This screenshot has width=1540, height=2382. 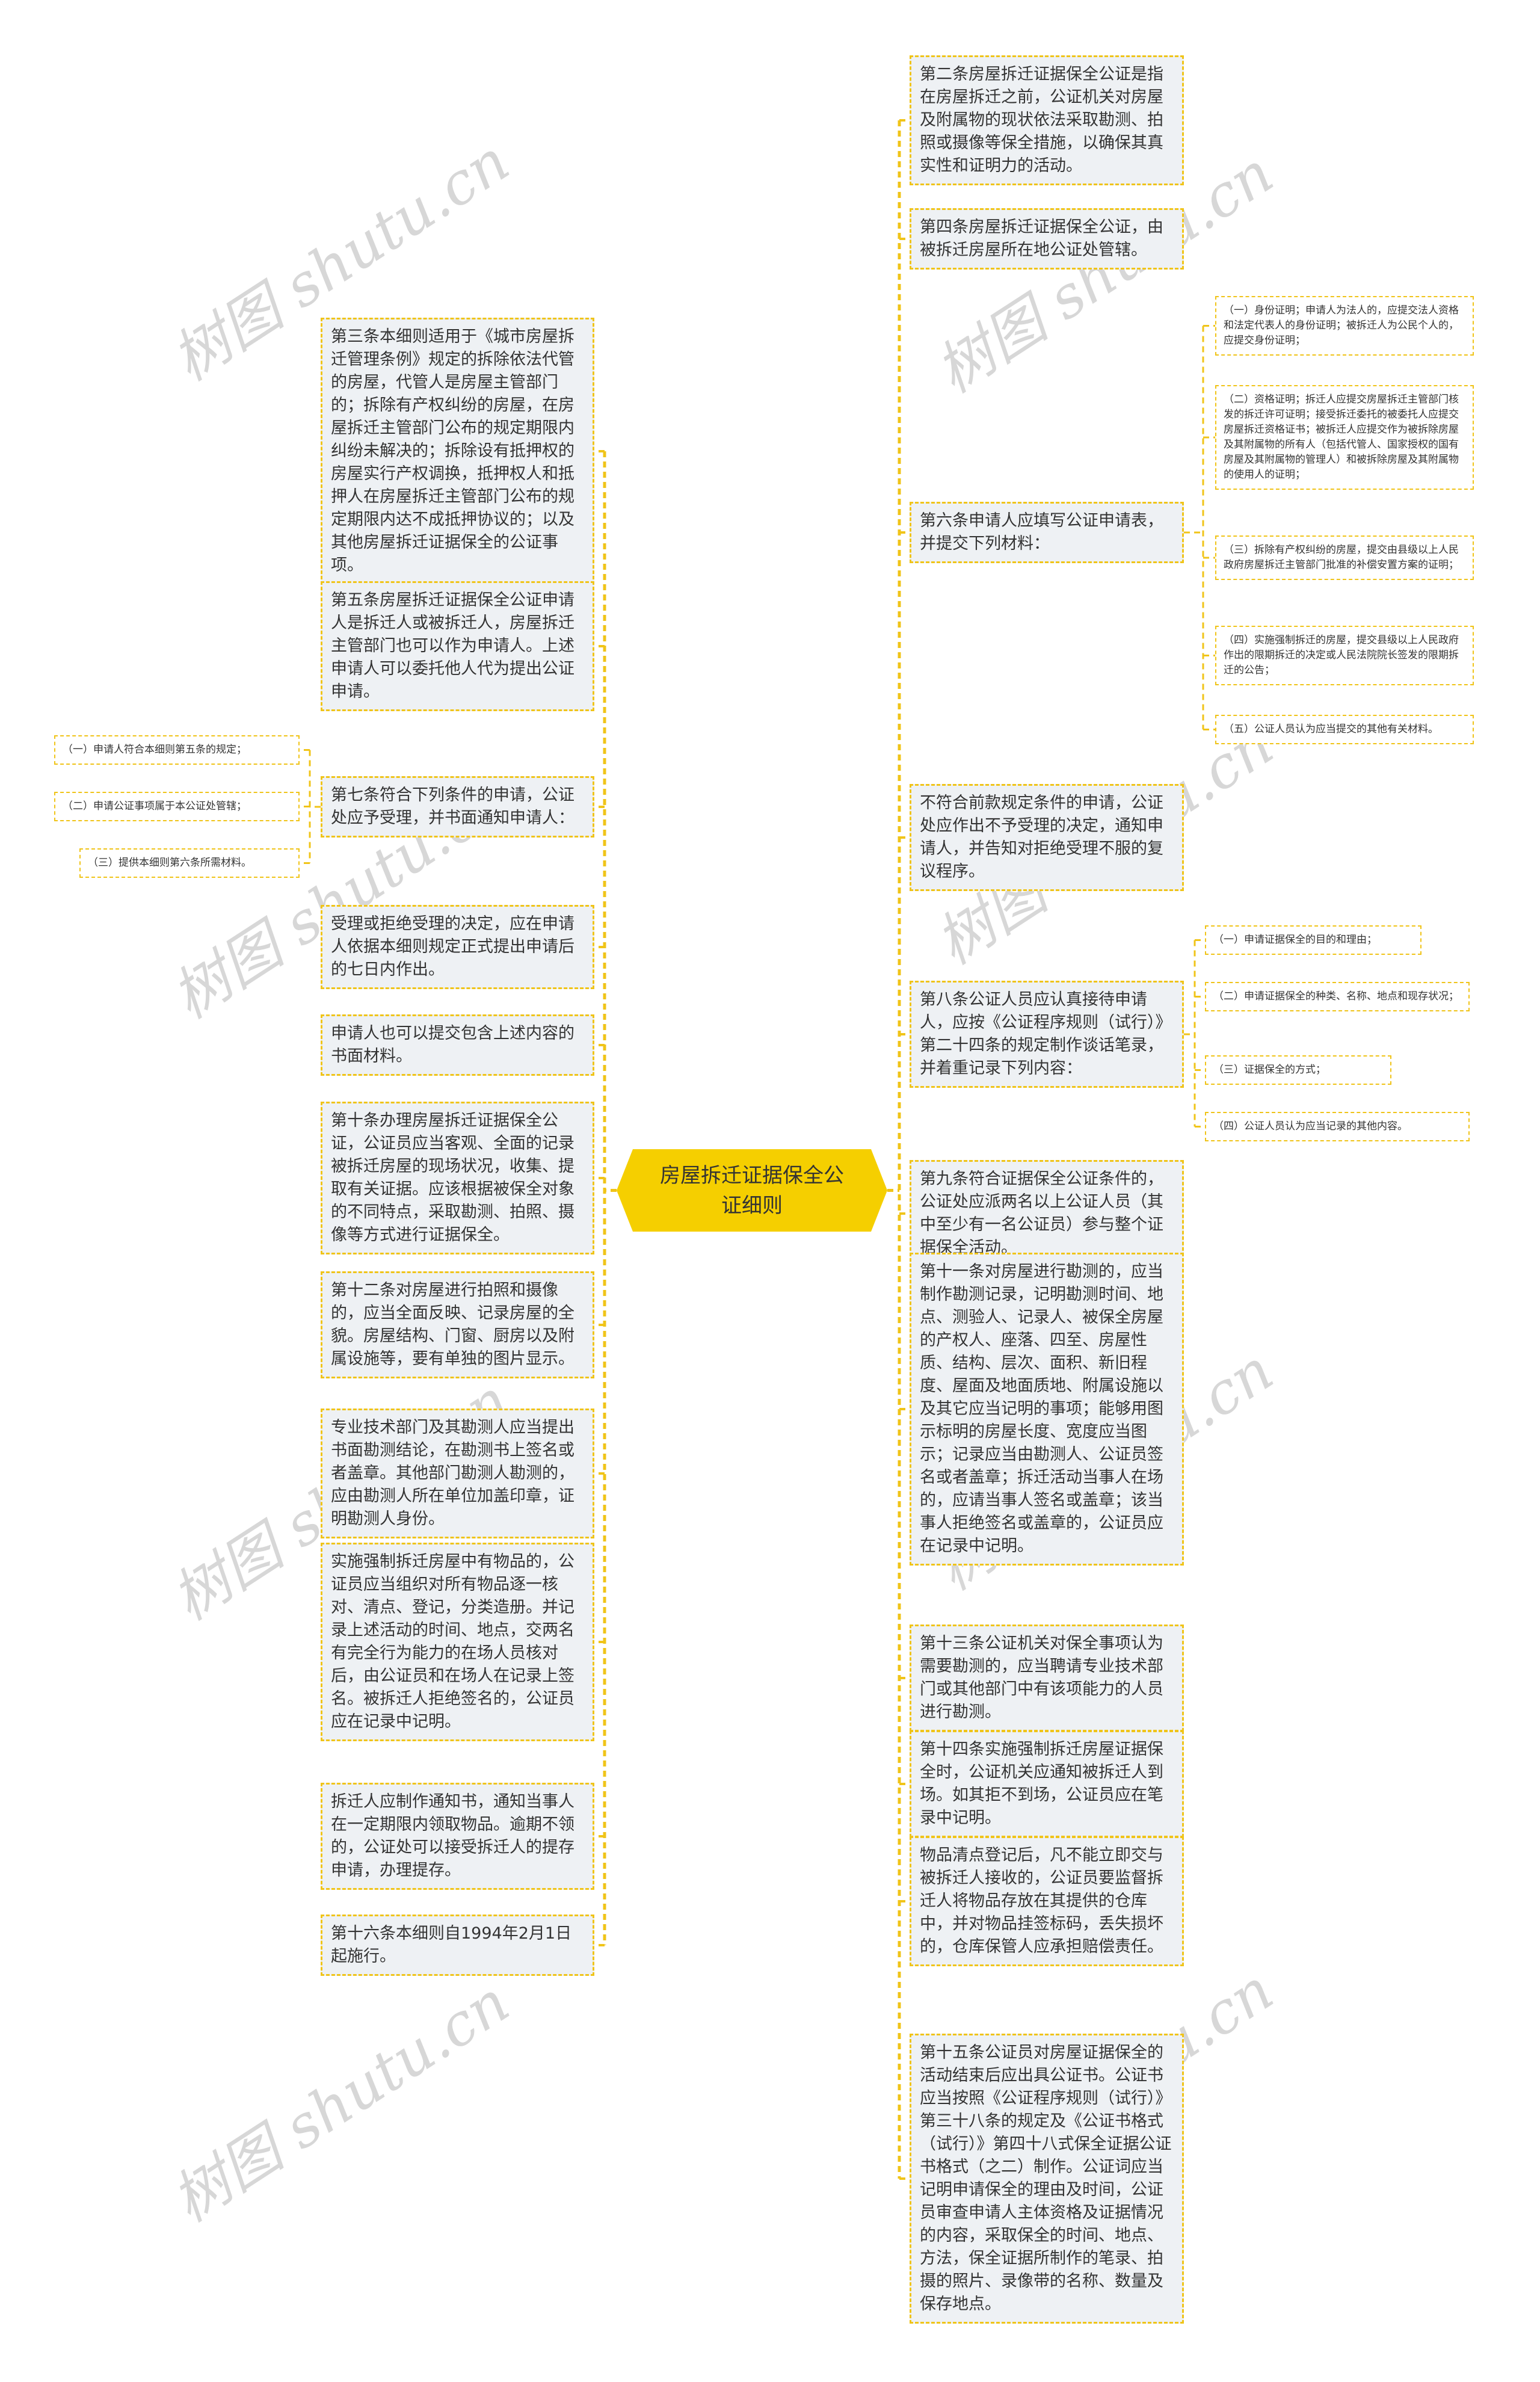 I want to click on sub-topic: （二）申请公证事项属于本公证处管辖；, so click(x=177, y=806).